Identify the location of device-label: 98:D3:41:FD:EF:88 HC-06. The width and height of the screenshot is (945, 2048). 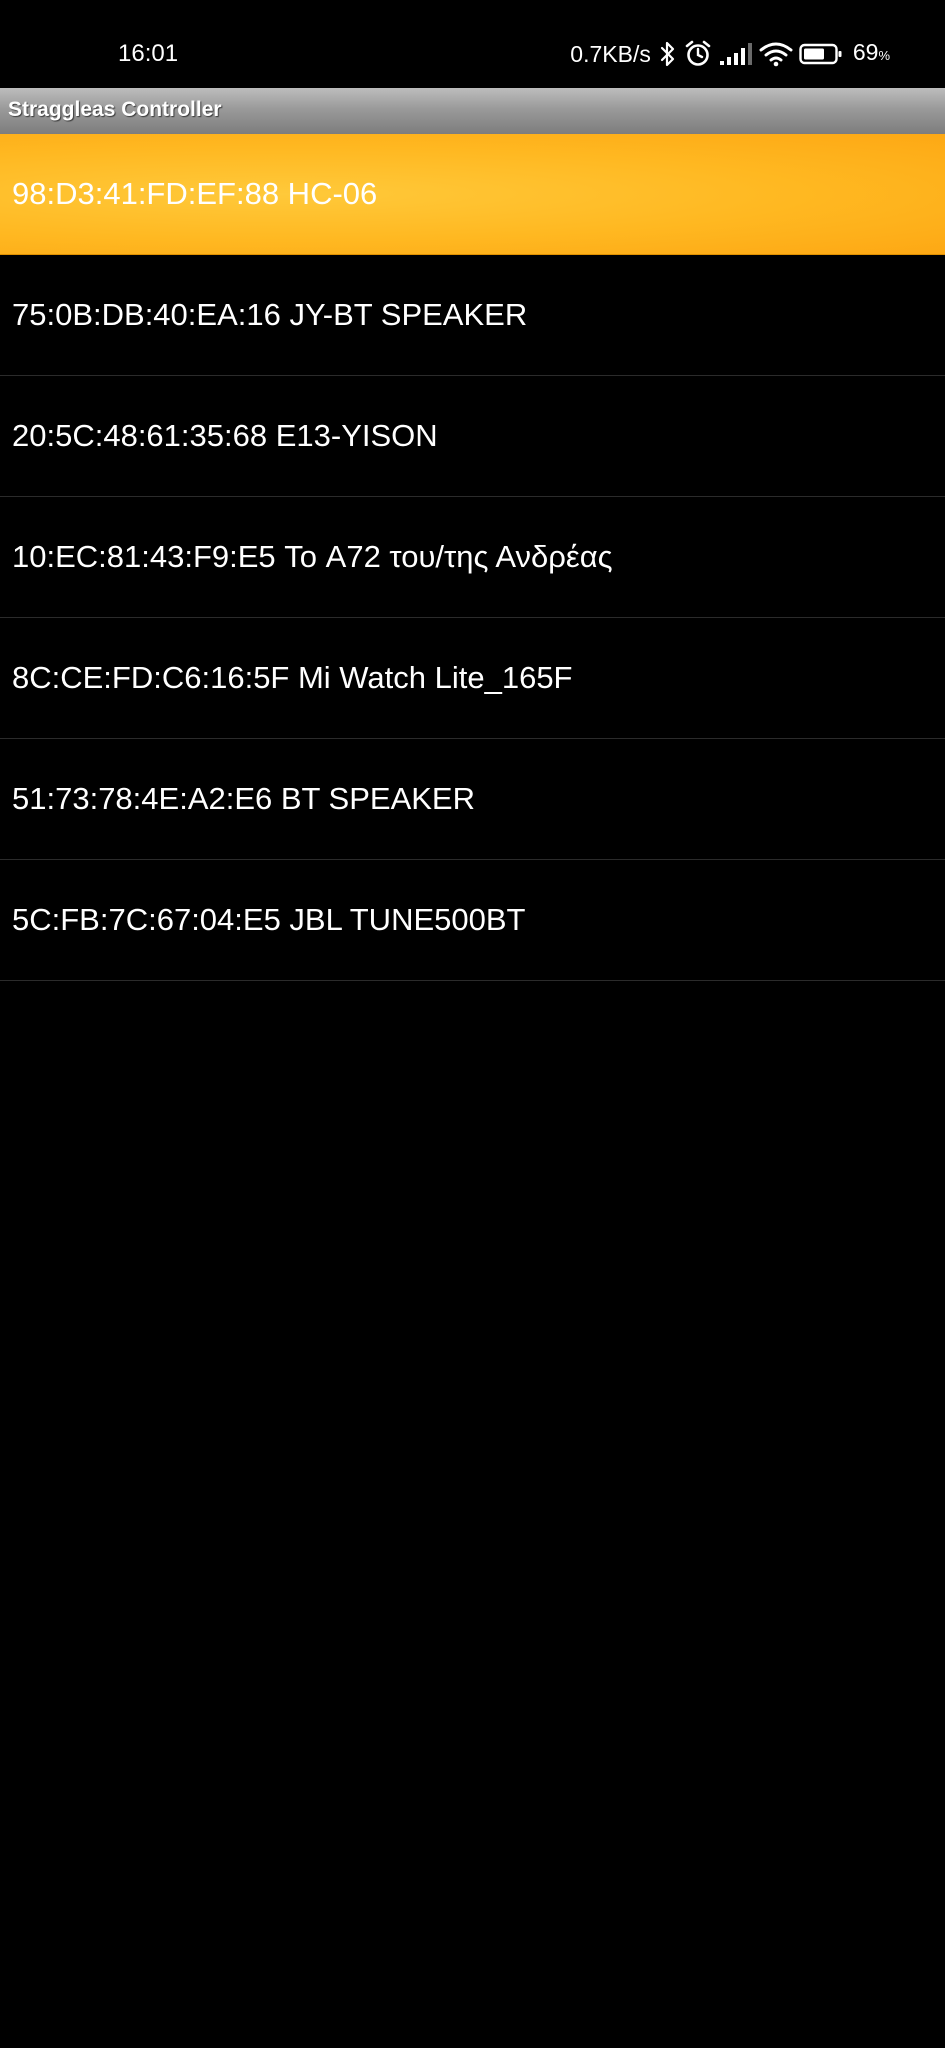
(195, 193).